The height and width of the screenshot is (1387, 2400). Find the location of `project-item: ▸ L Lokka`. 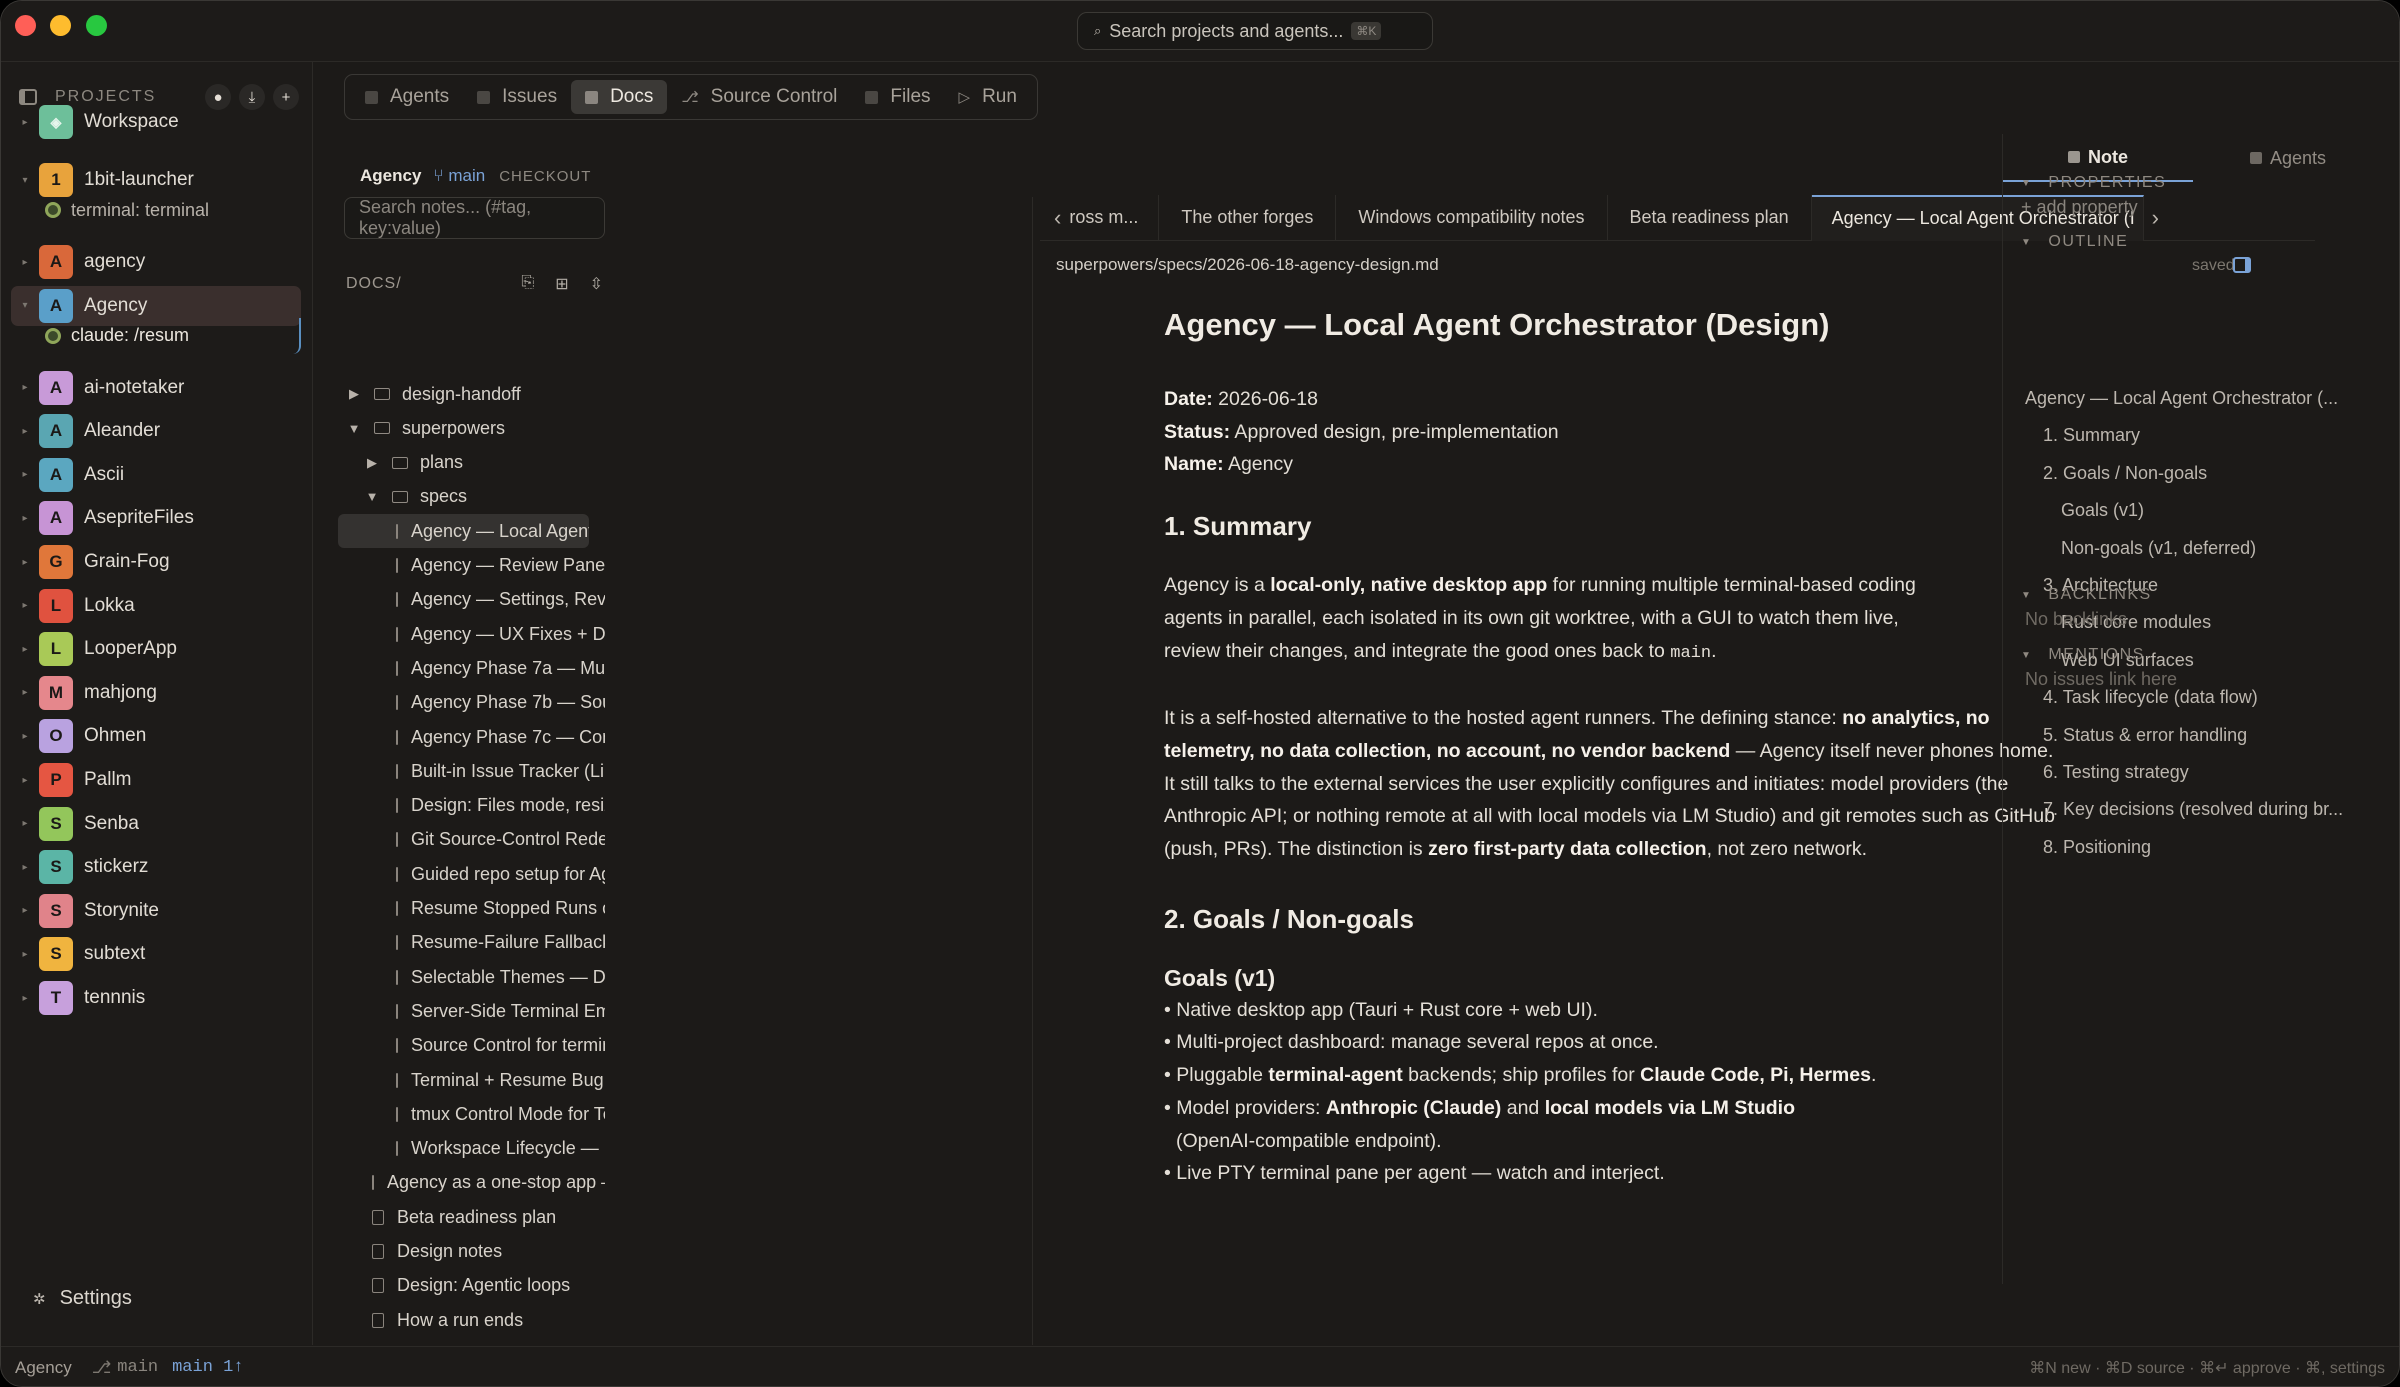

project-item: ▸ L Lokka is located at coordinates (156, 606).